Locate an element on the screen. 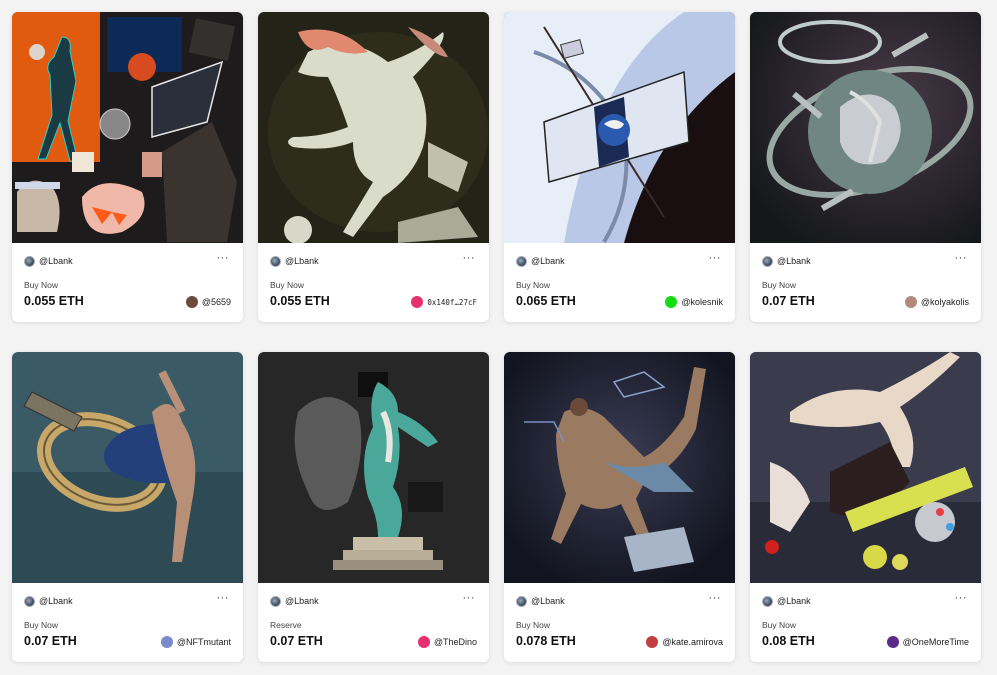 This screenshot has width=997, height=675. nft-card-6: @Lbank ··· Reserve 0.07 ETH @TheDino is located at coordinates (373, 507).